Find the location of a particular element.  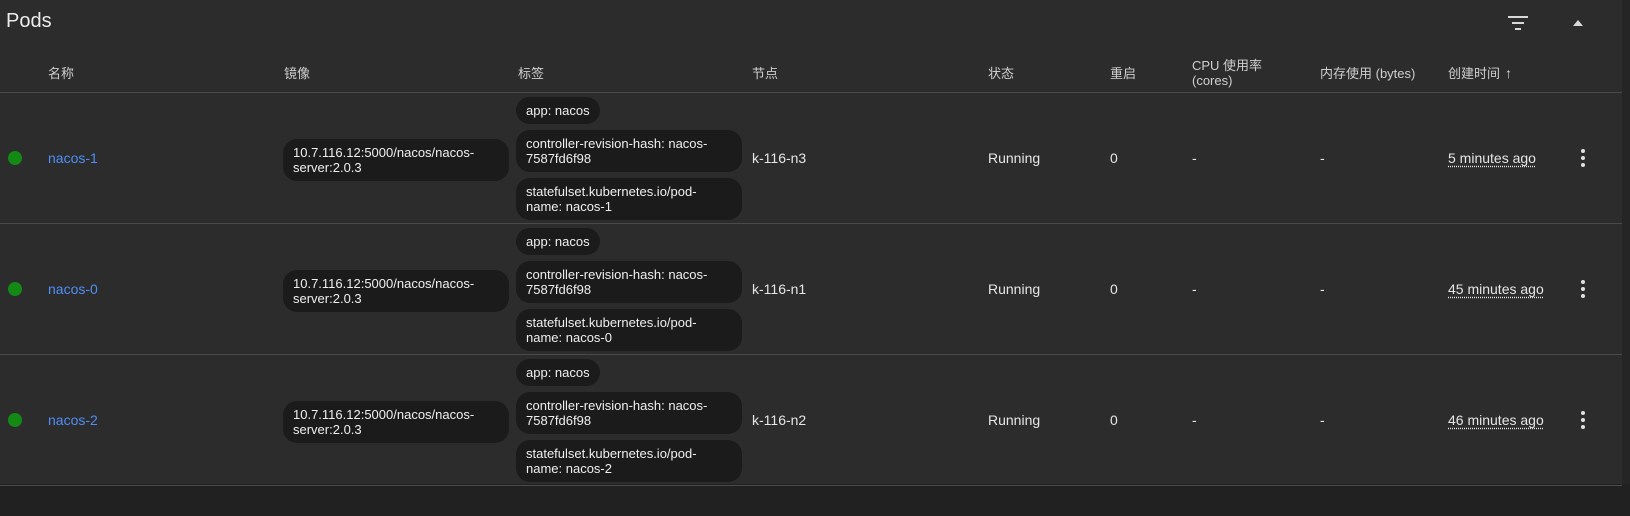

column-header-restarts: 重启 is located at coordinates (1123, 73).